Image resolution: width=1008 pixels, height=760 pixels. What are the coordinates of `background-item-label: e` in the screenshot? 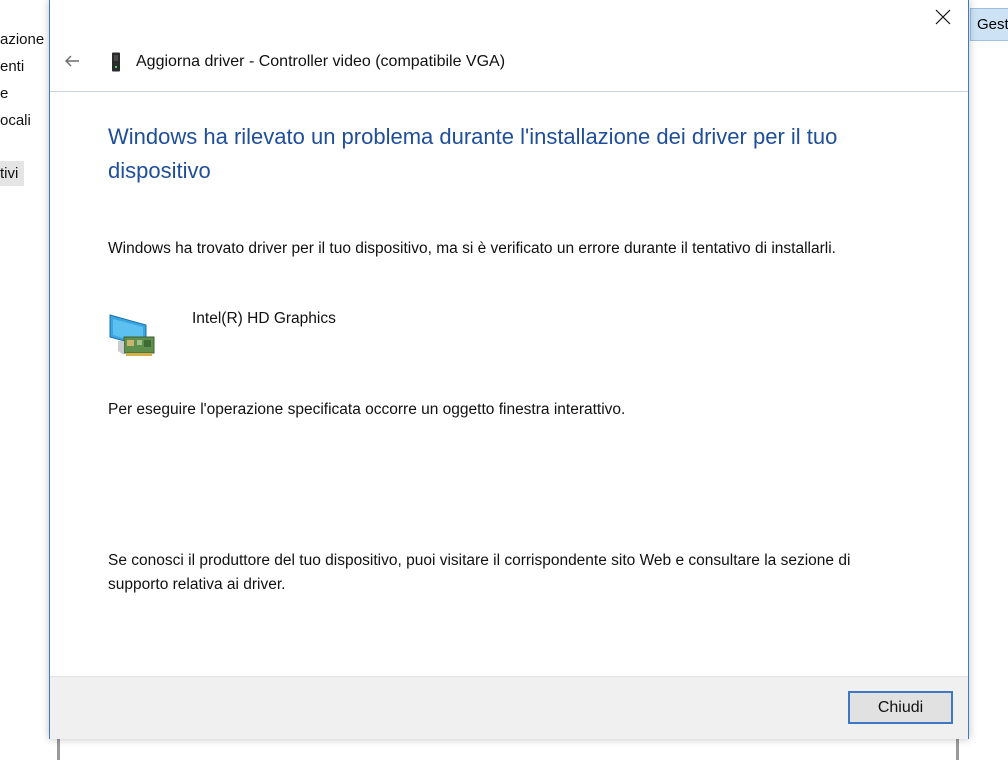 It's located at (4, 93).